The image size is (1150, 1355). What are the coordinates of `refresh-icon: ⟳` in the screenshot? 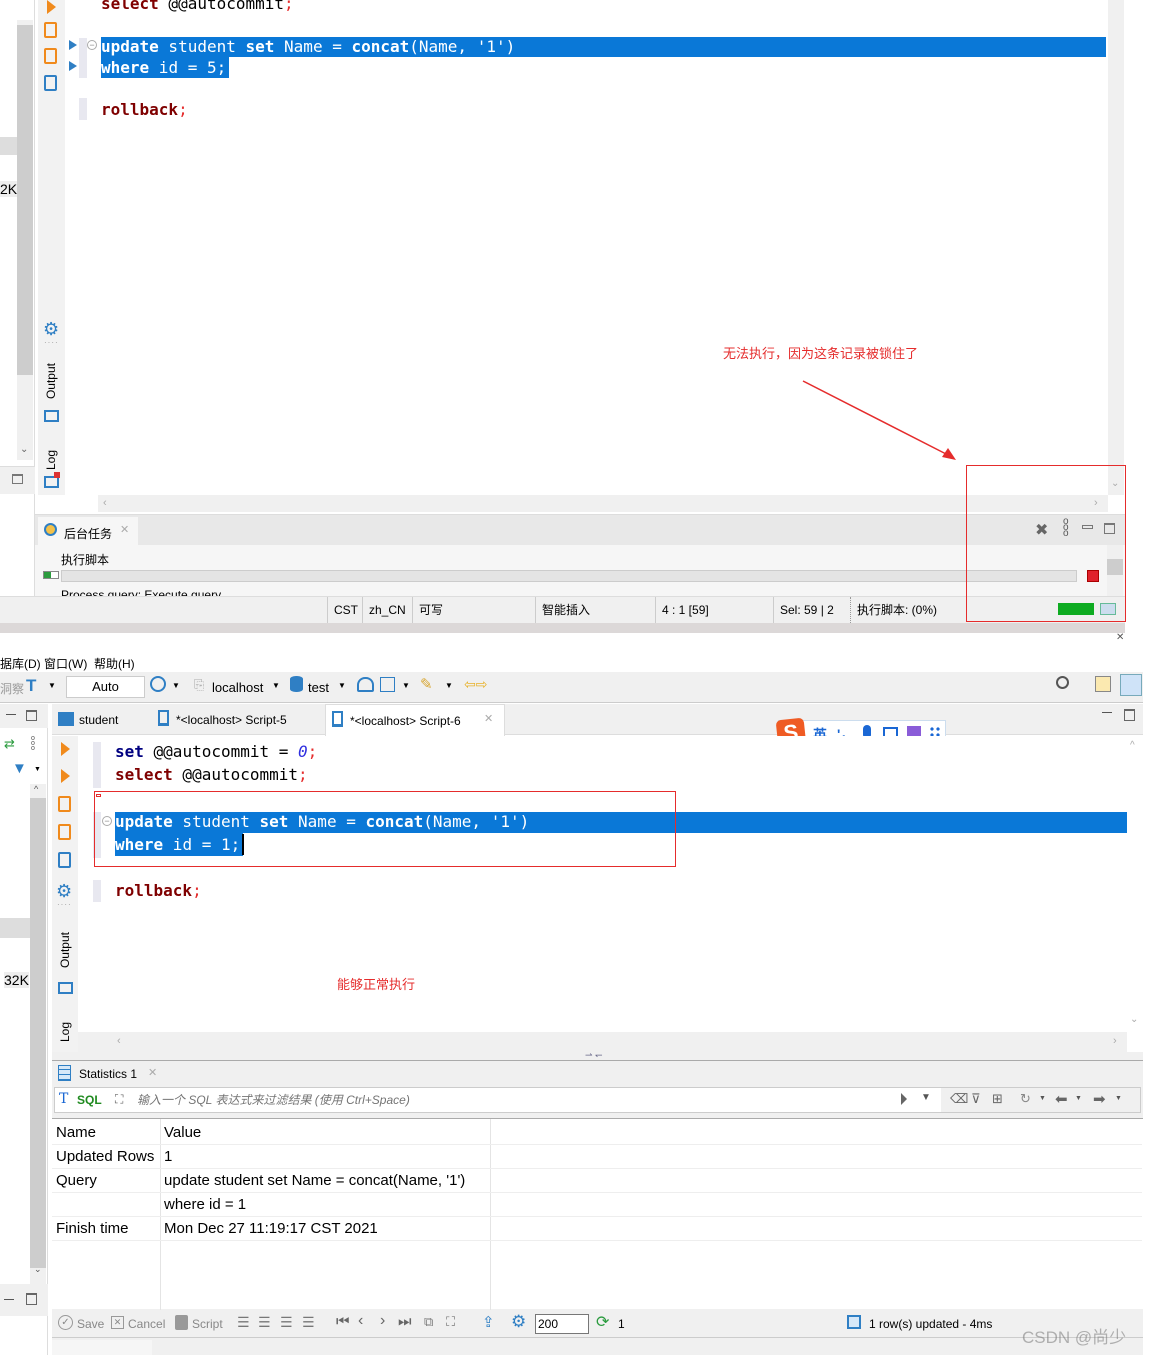 It's located at (602, 1322).